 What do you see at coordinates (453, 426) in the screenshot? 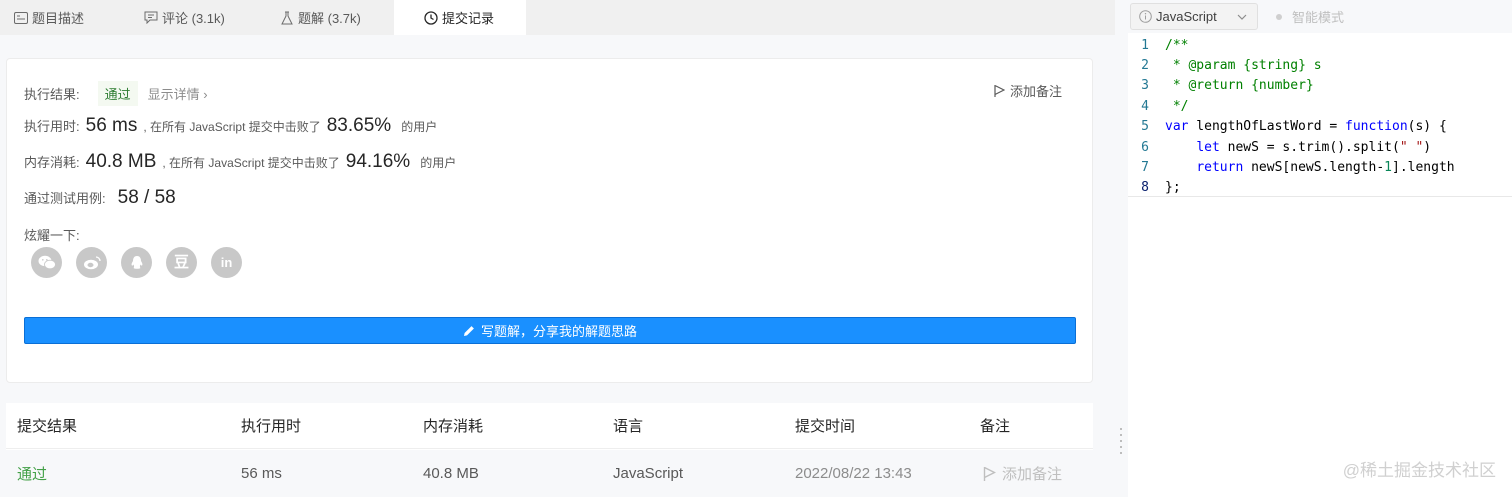
I see `header-memory: 内存消耗` at bounding box center [453, 426].